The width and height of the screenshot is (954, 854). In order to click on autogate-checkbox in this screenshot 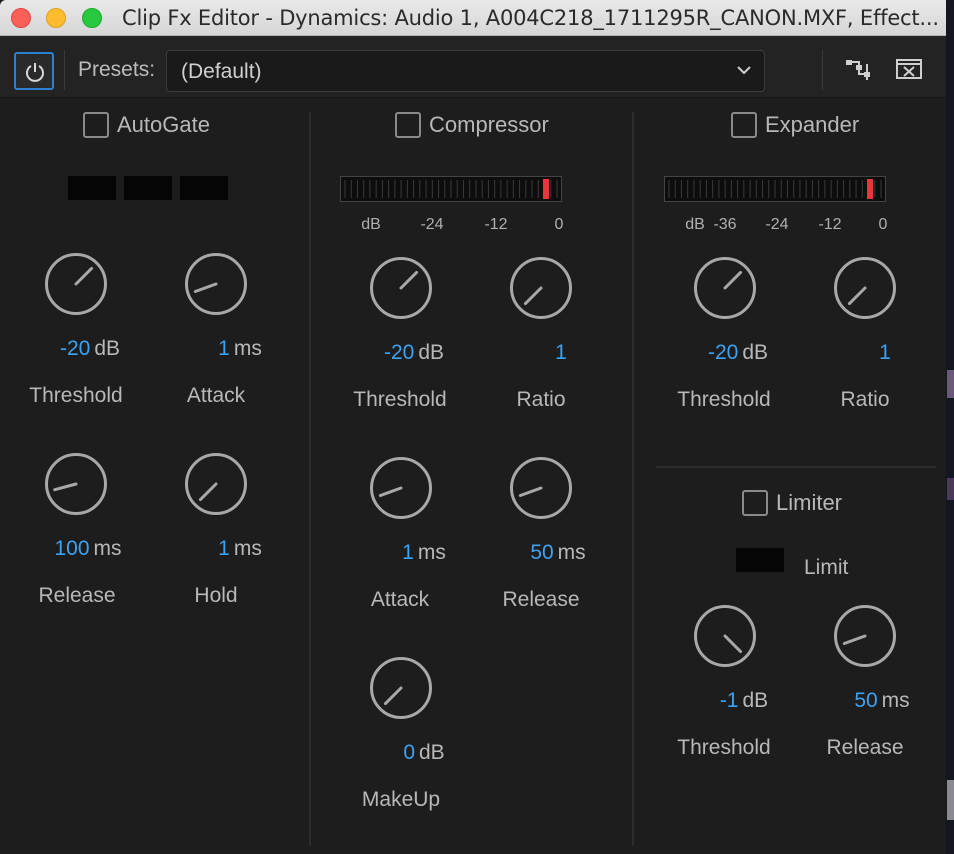, I will do `click(96, 125)`.